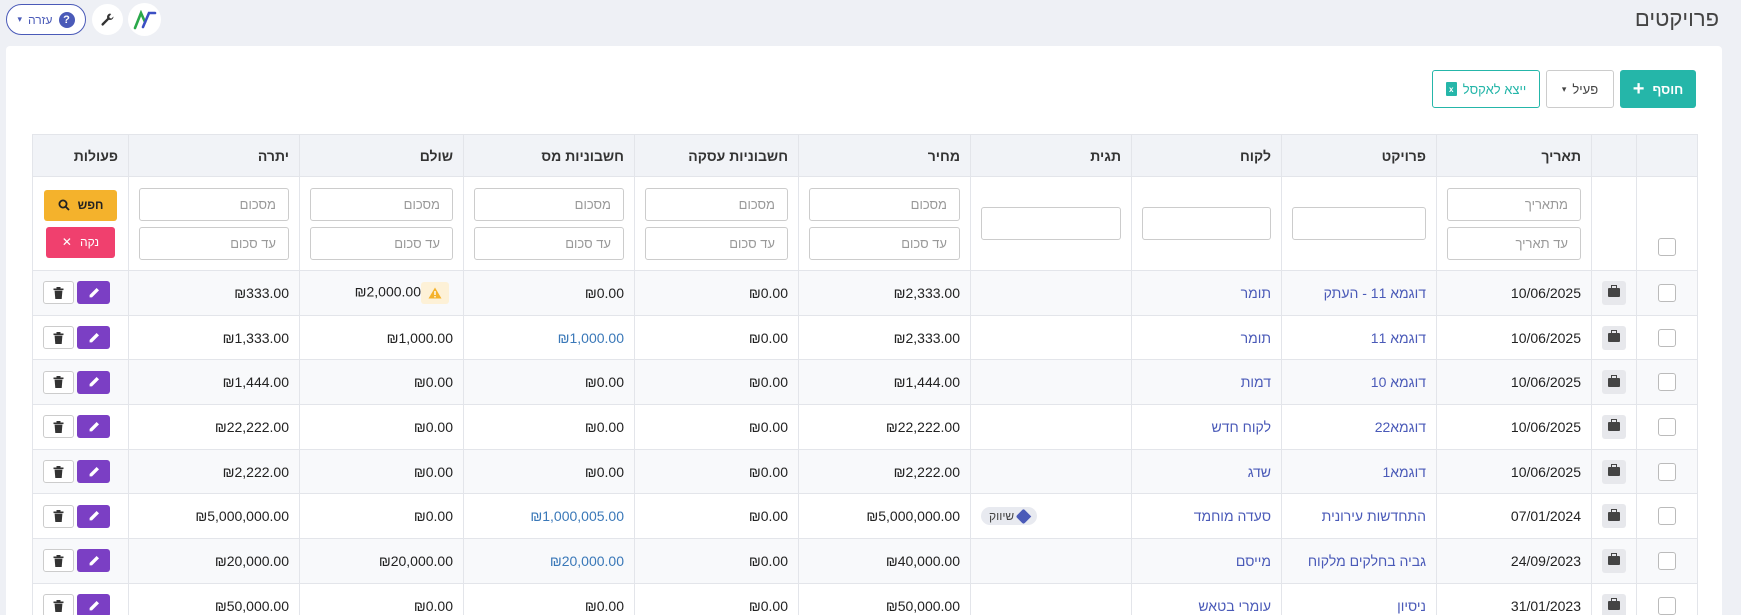 This screenshot has width=1741, height=615. Describe the element at coordinates (1241, 427) in the screenshot. I see `row-client-link: לקוח חדש` at that location.